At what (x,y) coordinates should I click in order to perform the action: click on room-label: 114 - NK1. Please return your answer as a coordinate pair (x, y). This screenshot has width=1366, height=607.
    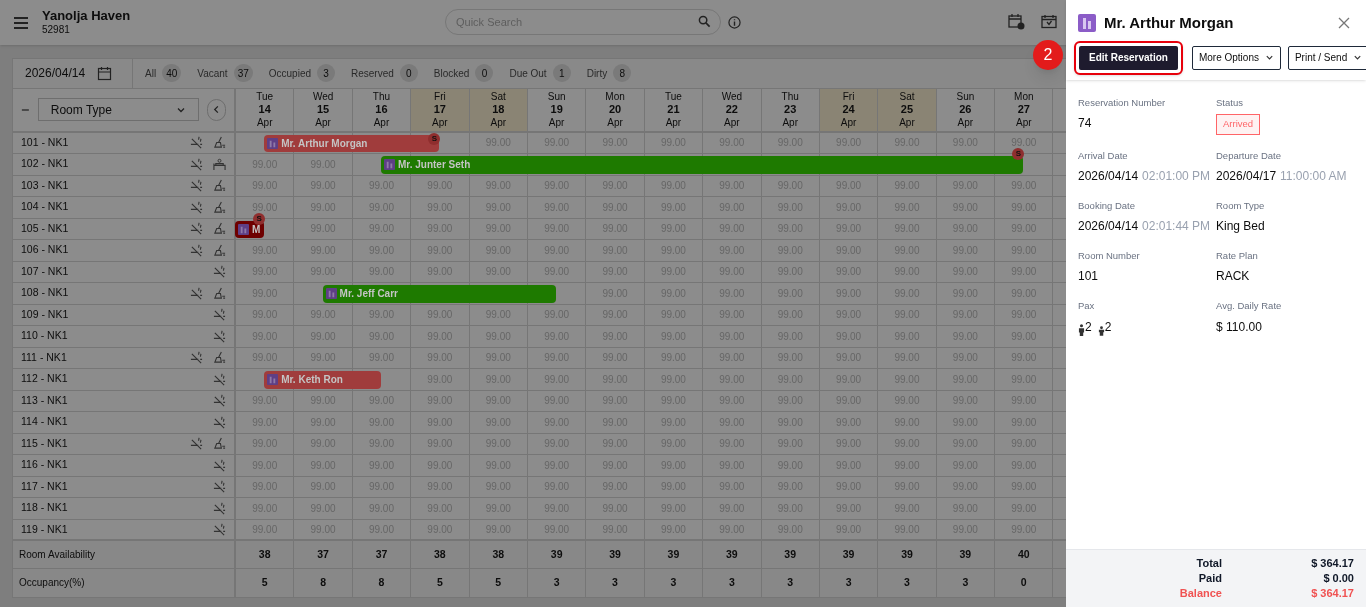
    Looking at the image, I should click on (117, 422).